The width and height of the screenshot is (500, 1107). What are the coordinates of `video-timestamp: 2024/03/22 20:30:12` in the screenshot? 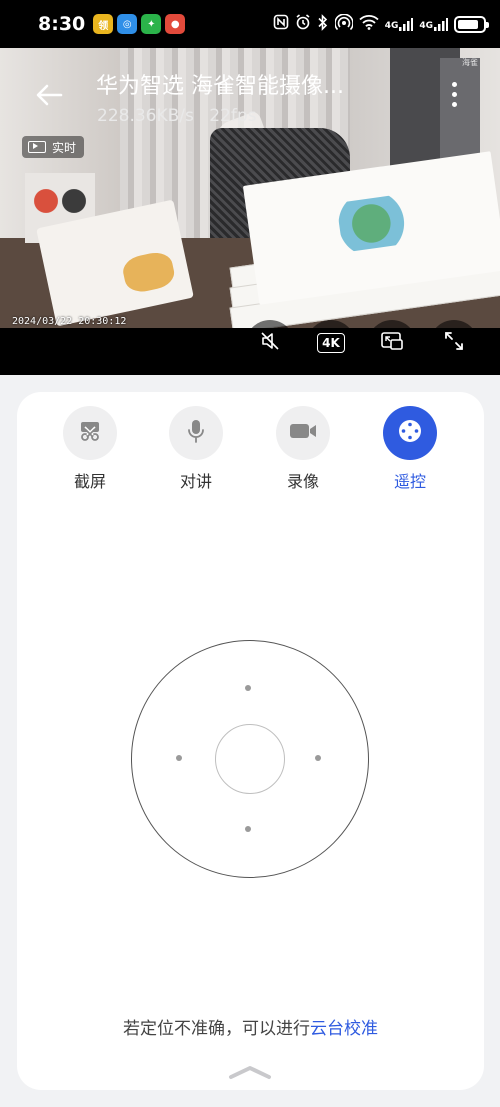 It's located at (69, 321).